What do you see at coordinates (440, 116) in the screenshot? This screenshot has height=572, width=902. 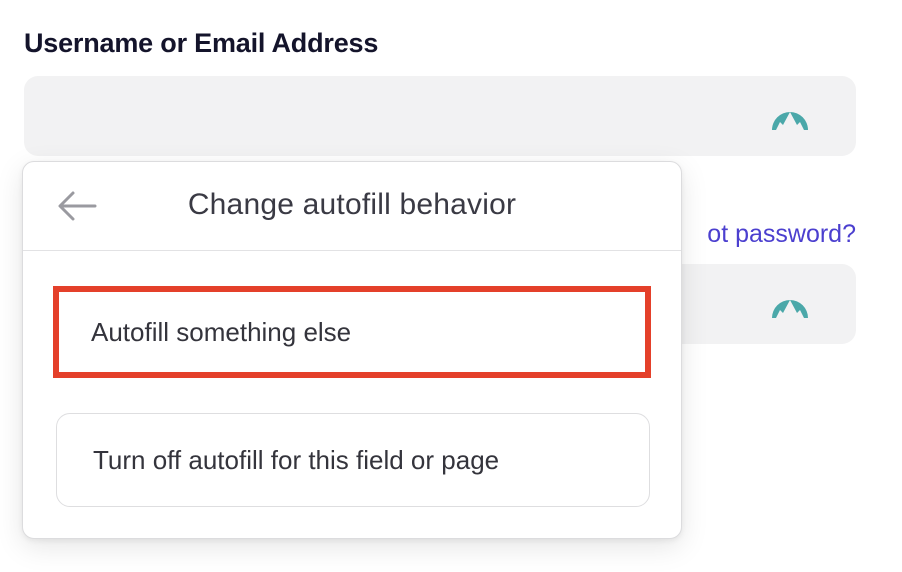 I see `username-field` at bounding box center [440, 116].